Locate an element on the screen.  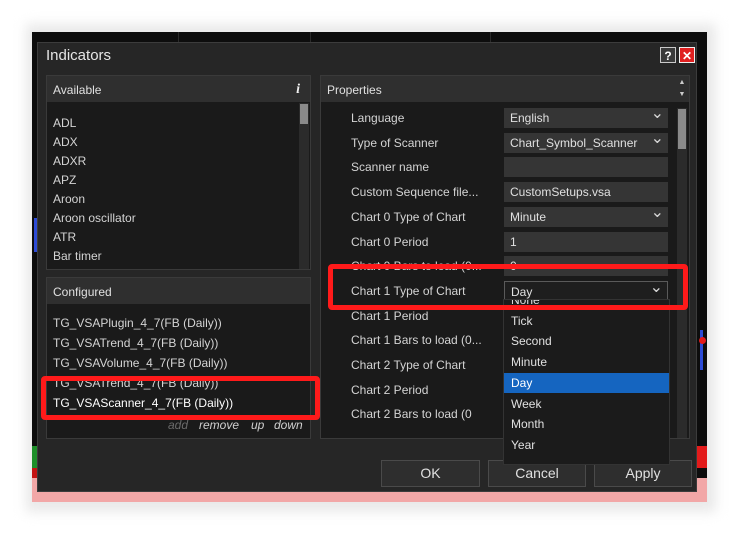
configured-header-label: Configured is located at coordinates (82, 292).